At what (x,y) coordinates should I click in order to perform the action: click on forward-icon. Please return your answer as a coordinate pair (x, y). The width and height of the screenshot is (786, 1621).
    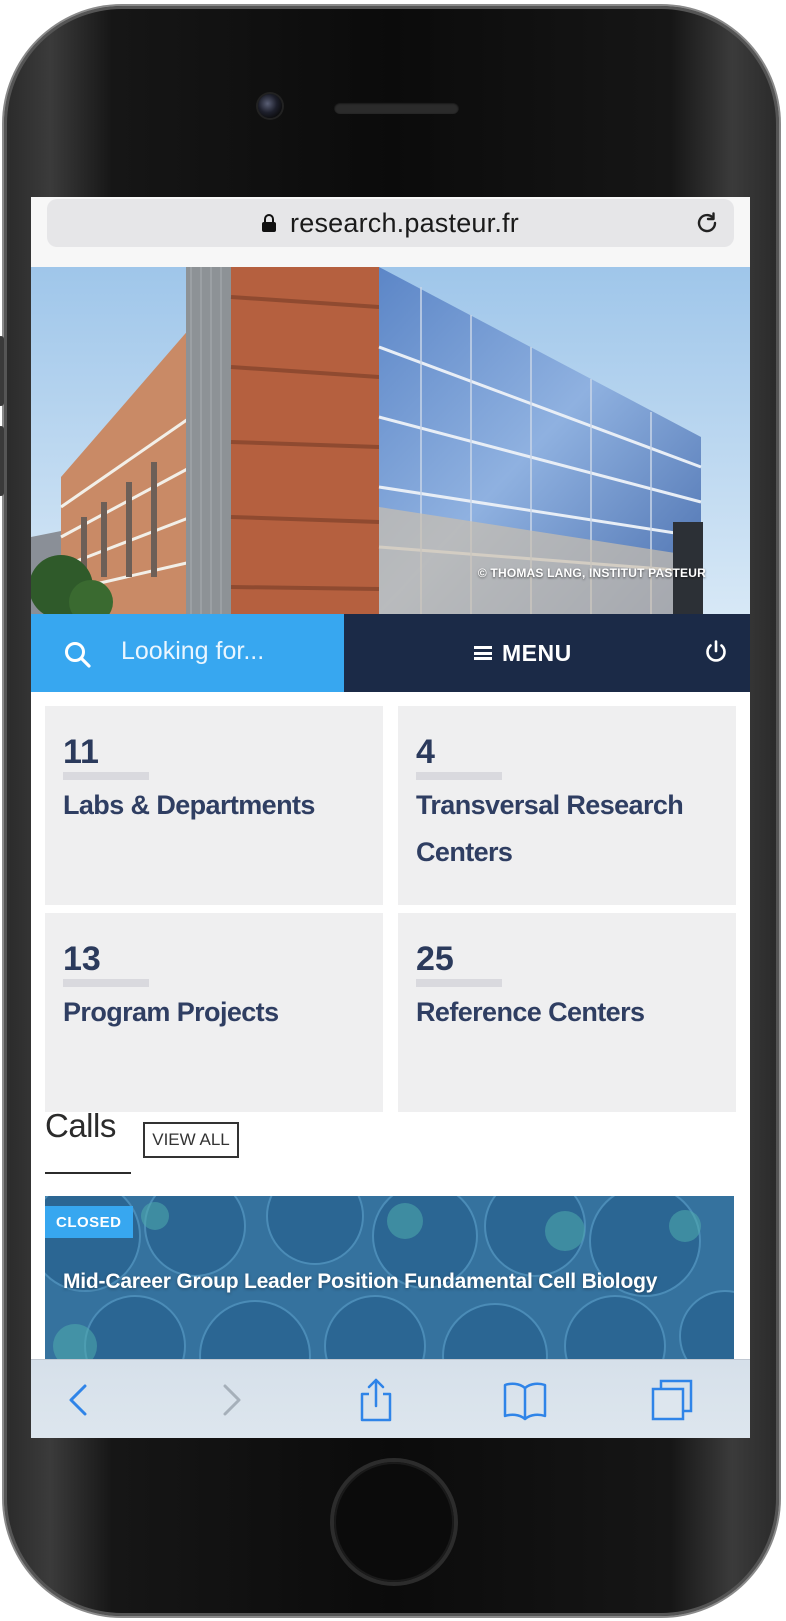
    Looking at the image, I should click on (231, 1400).